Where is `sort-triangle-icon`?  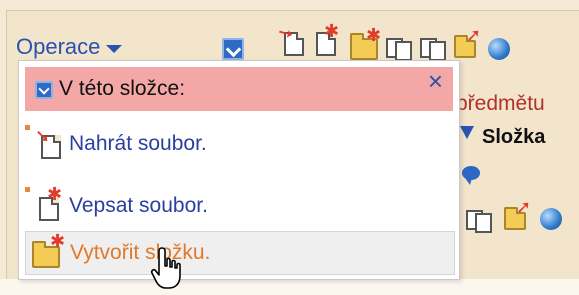 sort-triangle-icon is located at coordinates (467, 132).